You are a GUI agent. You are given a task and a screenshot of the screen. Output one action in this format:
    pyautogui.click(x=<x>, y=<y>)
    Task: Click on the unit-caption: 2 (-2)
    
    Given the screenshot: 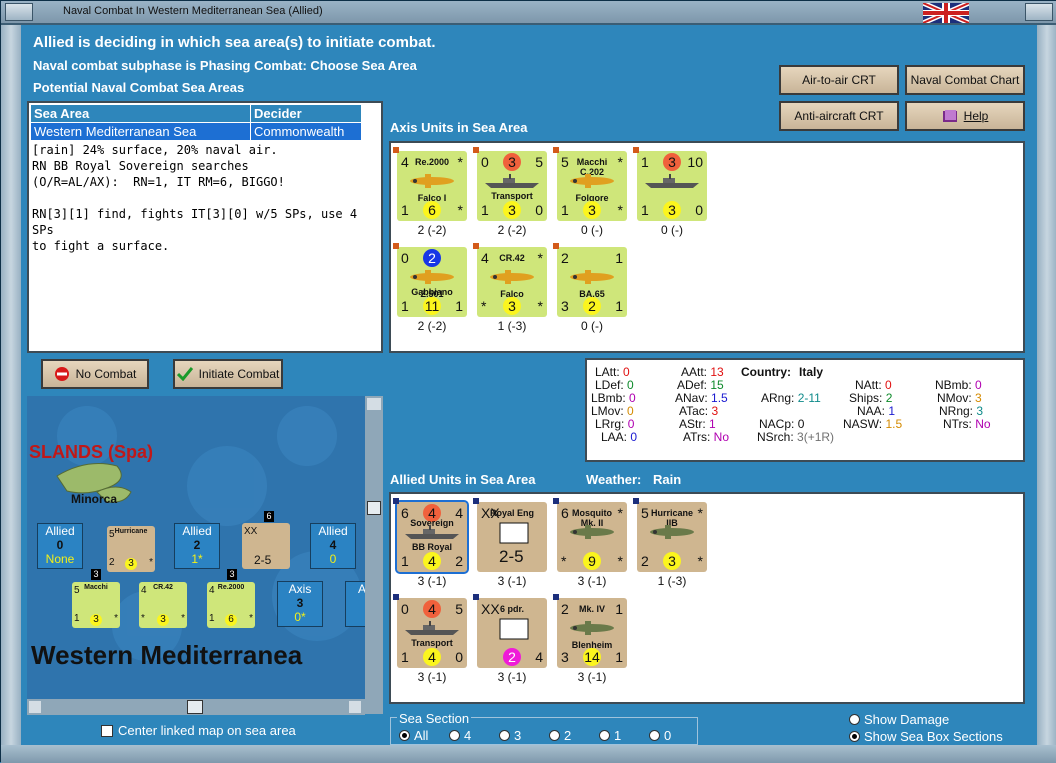 What is the action you would take?
    pyautogui.click(x=432, y=230)
    